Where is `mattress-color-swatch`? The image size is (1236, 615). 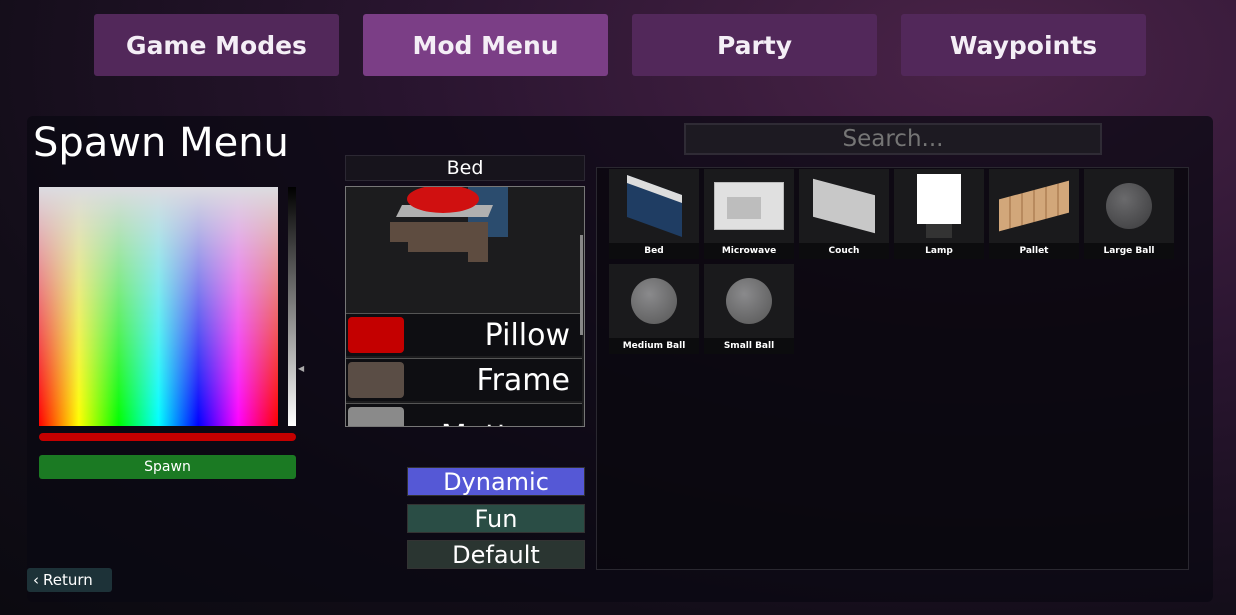 mattress-color-swatch is located at coordinates (376, 416).